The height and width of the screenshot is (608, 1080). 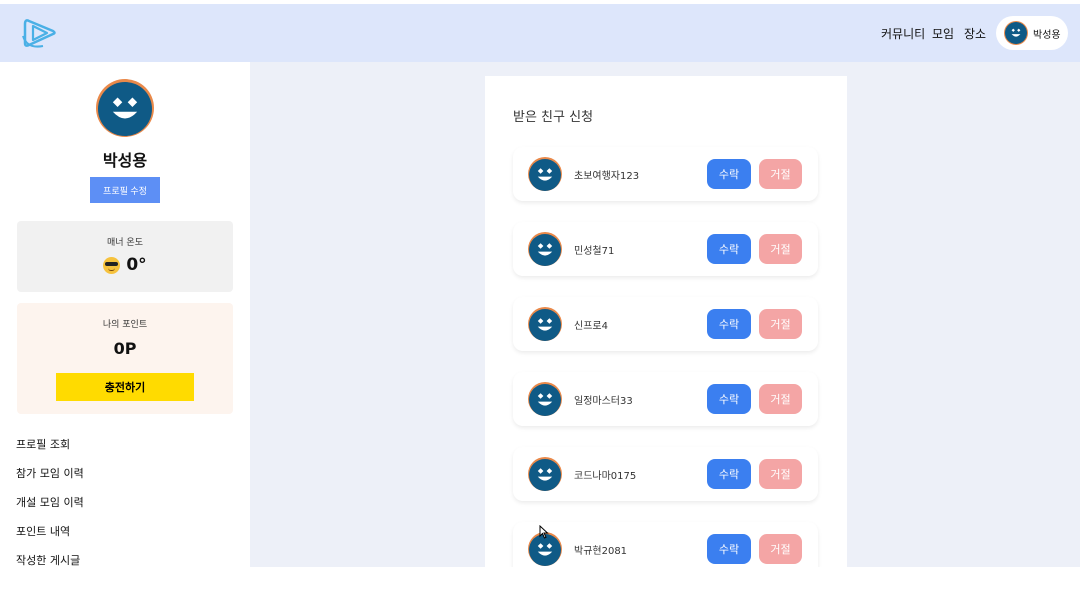 I want to click on menu-profile-view: 프로필 조회, so click(x=50, y=449).